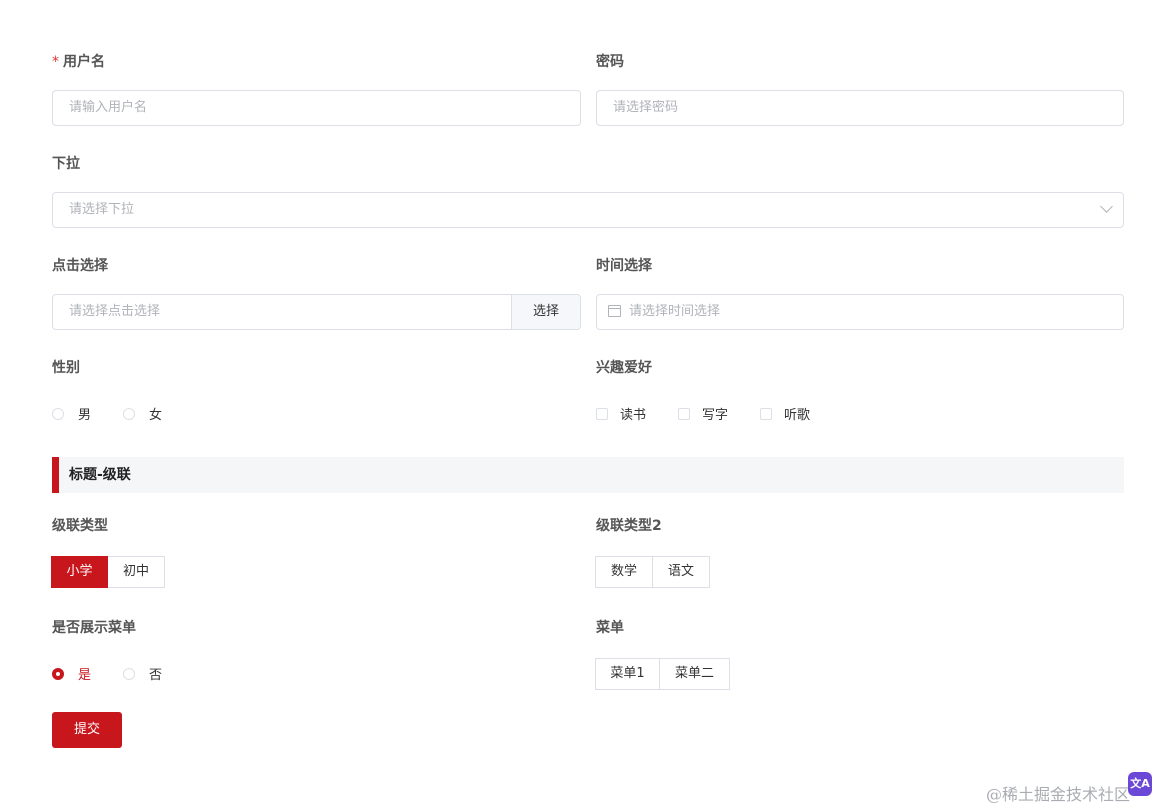 Image resolution: width=1152 pixels, height=810 pixels. What do you see at coordinates (80, 266) in the screenshot?
I see `click-select-label: 点击选择` at bounding box center [80, 266].